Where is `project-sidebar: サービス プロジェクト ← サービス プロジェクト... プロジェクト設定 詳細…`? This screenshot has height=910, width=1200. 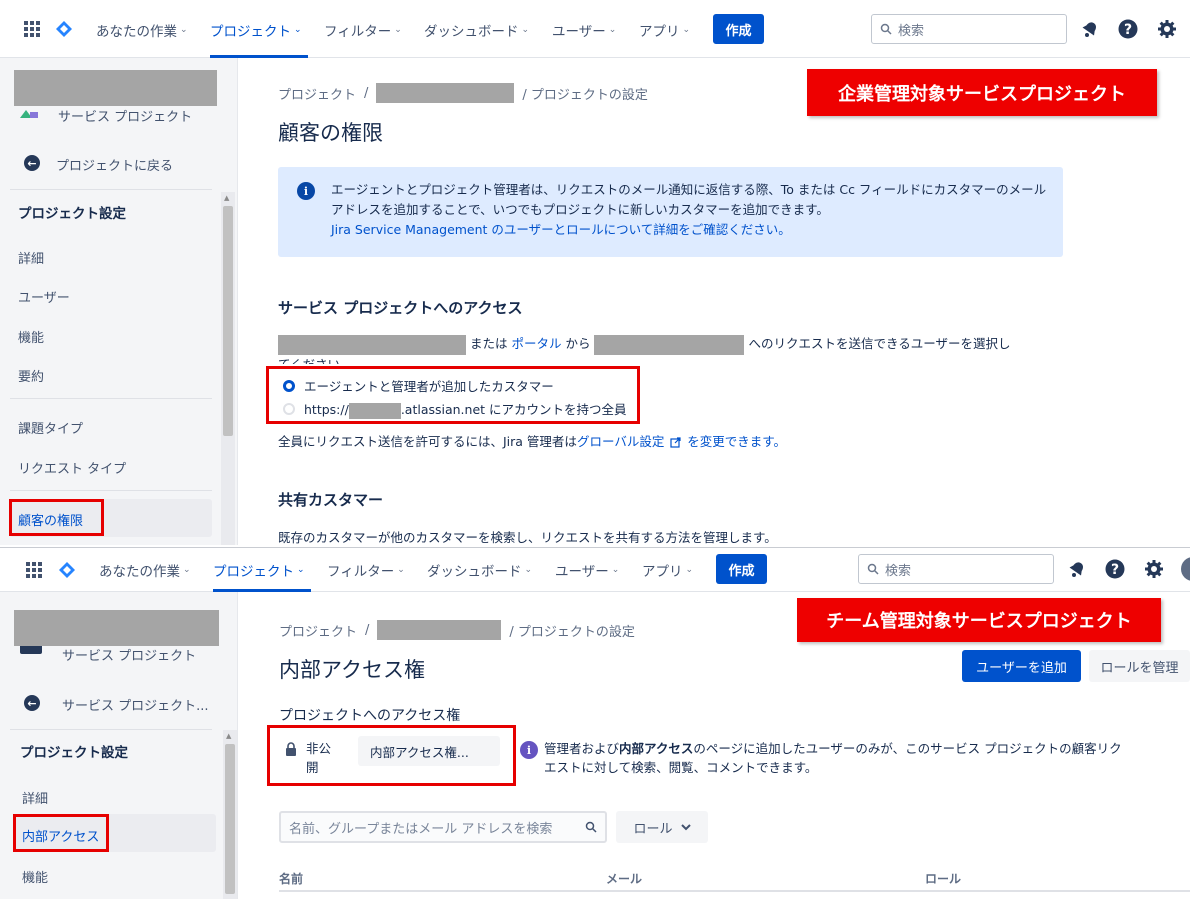
project-sidebar: サービス プロジェクト ← サービス プロジェクト... プロジェクト設定 詳細… is located at coordinates (119, 745).